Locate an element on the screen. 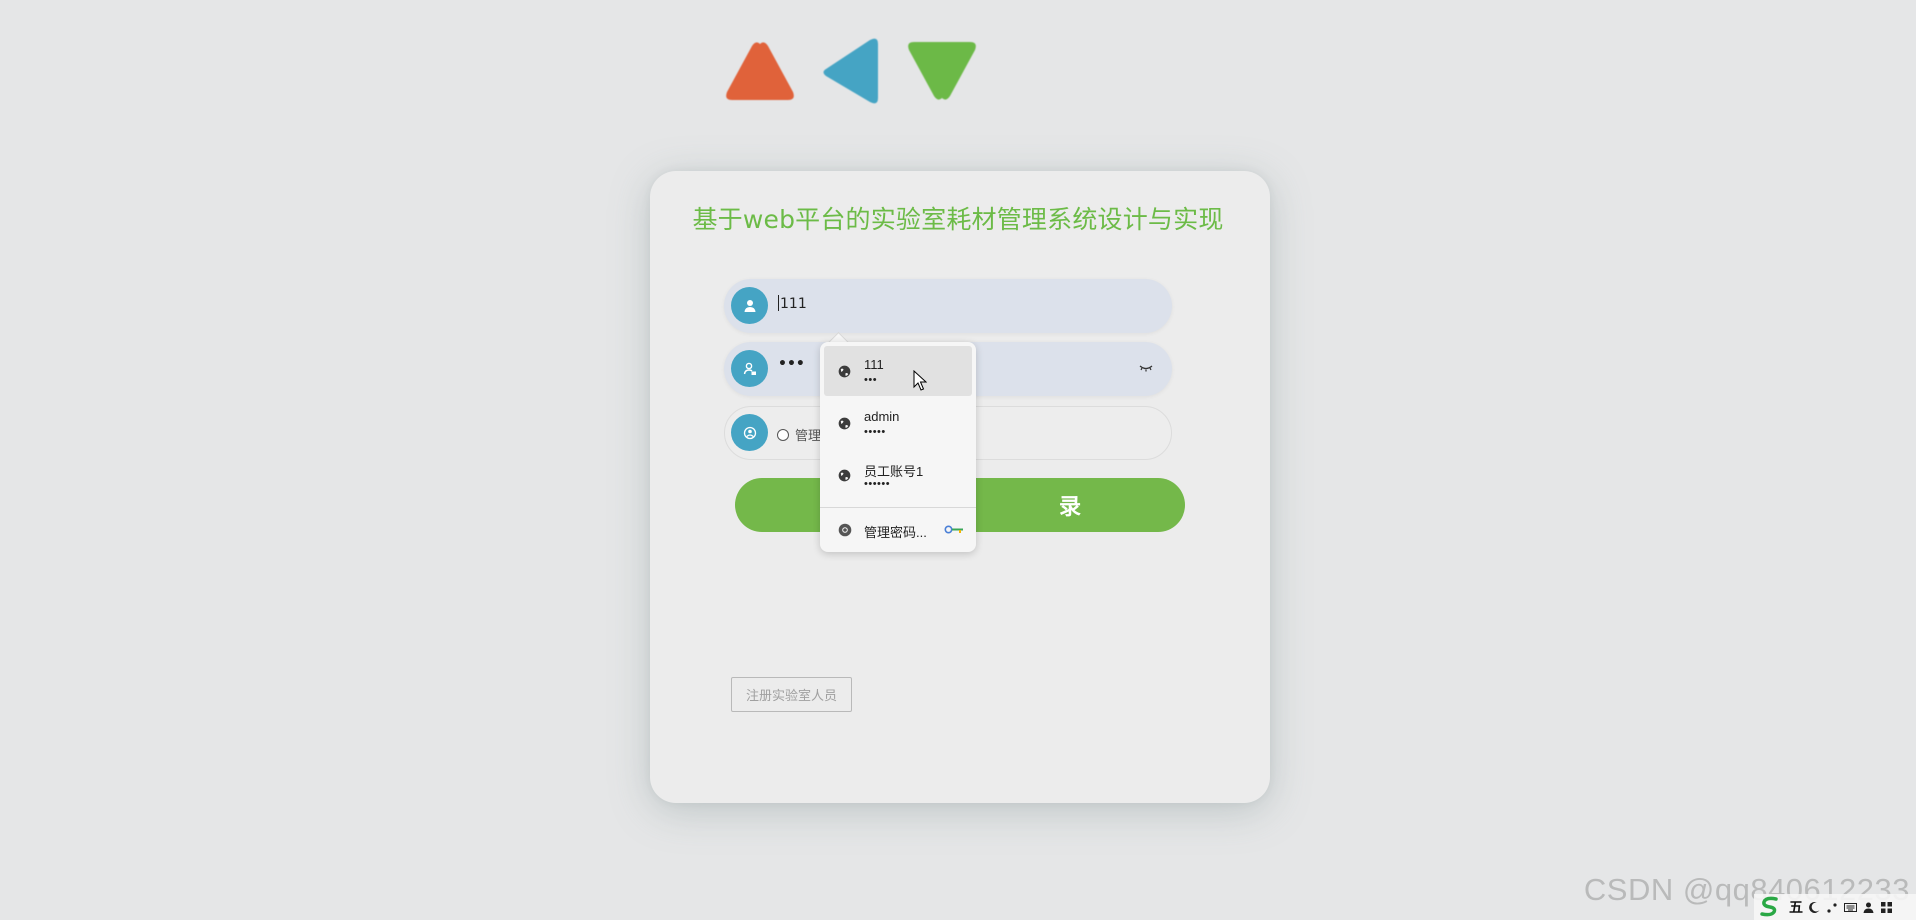  role-option-admin: 管理 is located at coordinates (799, 434).